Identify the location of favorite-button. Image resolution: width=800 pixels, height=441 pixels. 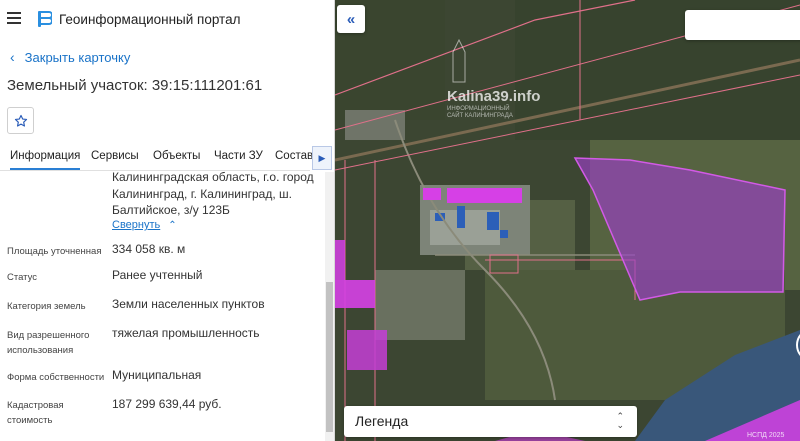
(20, 120).